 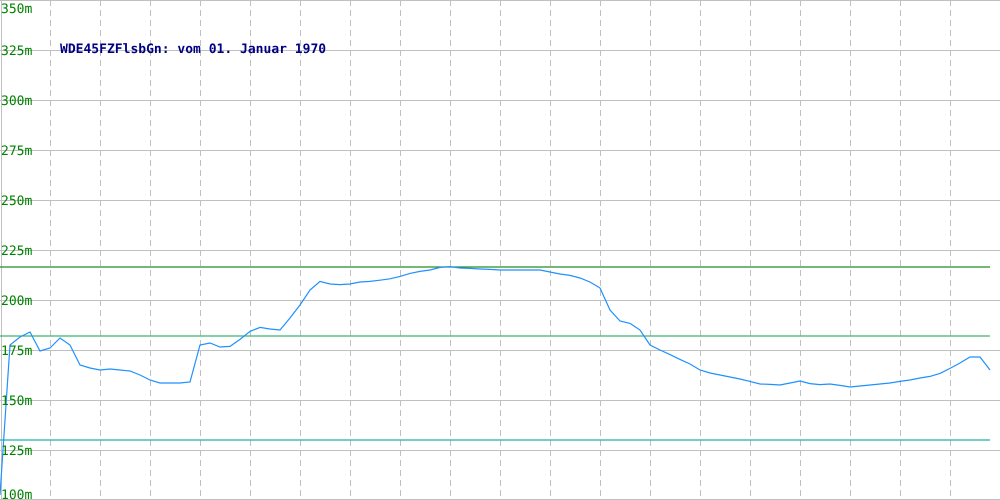 I want to click on y-tick-label: 100m, so click(x=16, y=494).